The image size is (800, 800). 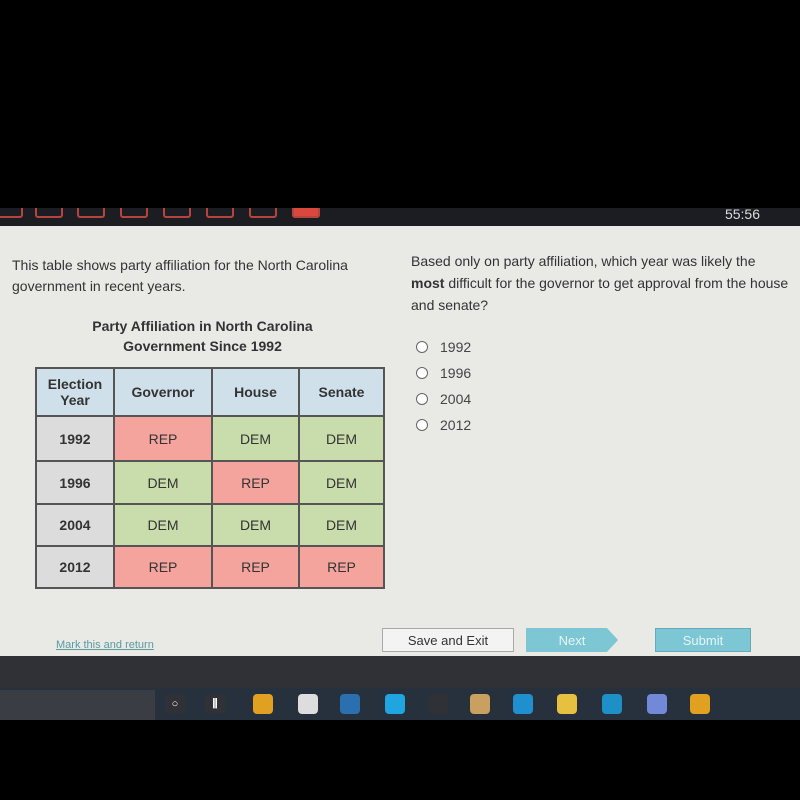 I want to click on table-row: 1992 REP DEM DEM, so click(x=210, y=438).